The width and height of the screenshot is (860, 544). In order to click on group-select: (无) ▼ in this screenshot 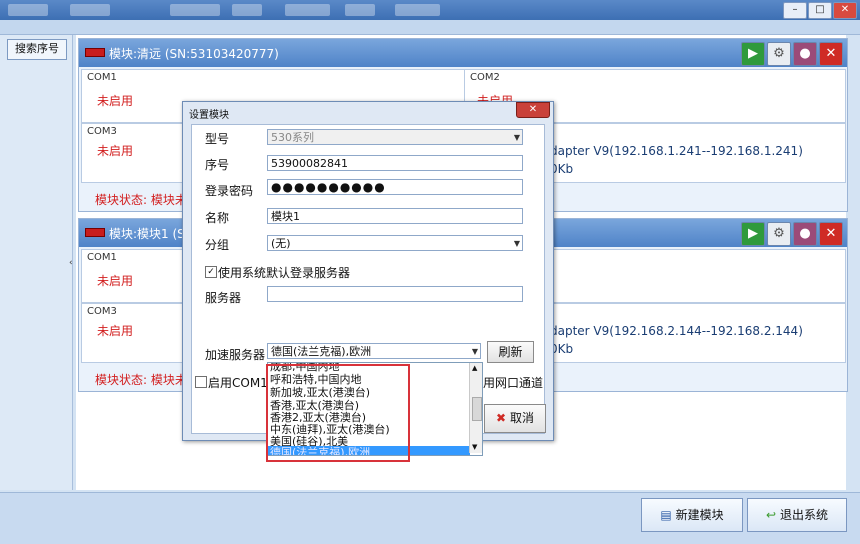, I will do `click(395, 243)`.